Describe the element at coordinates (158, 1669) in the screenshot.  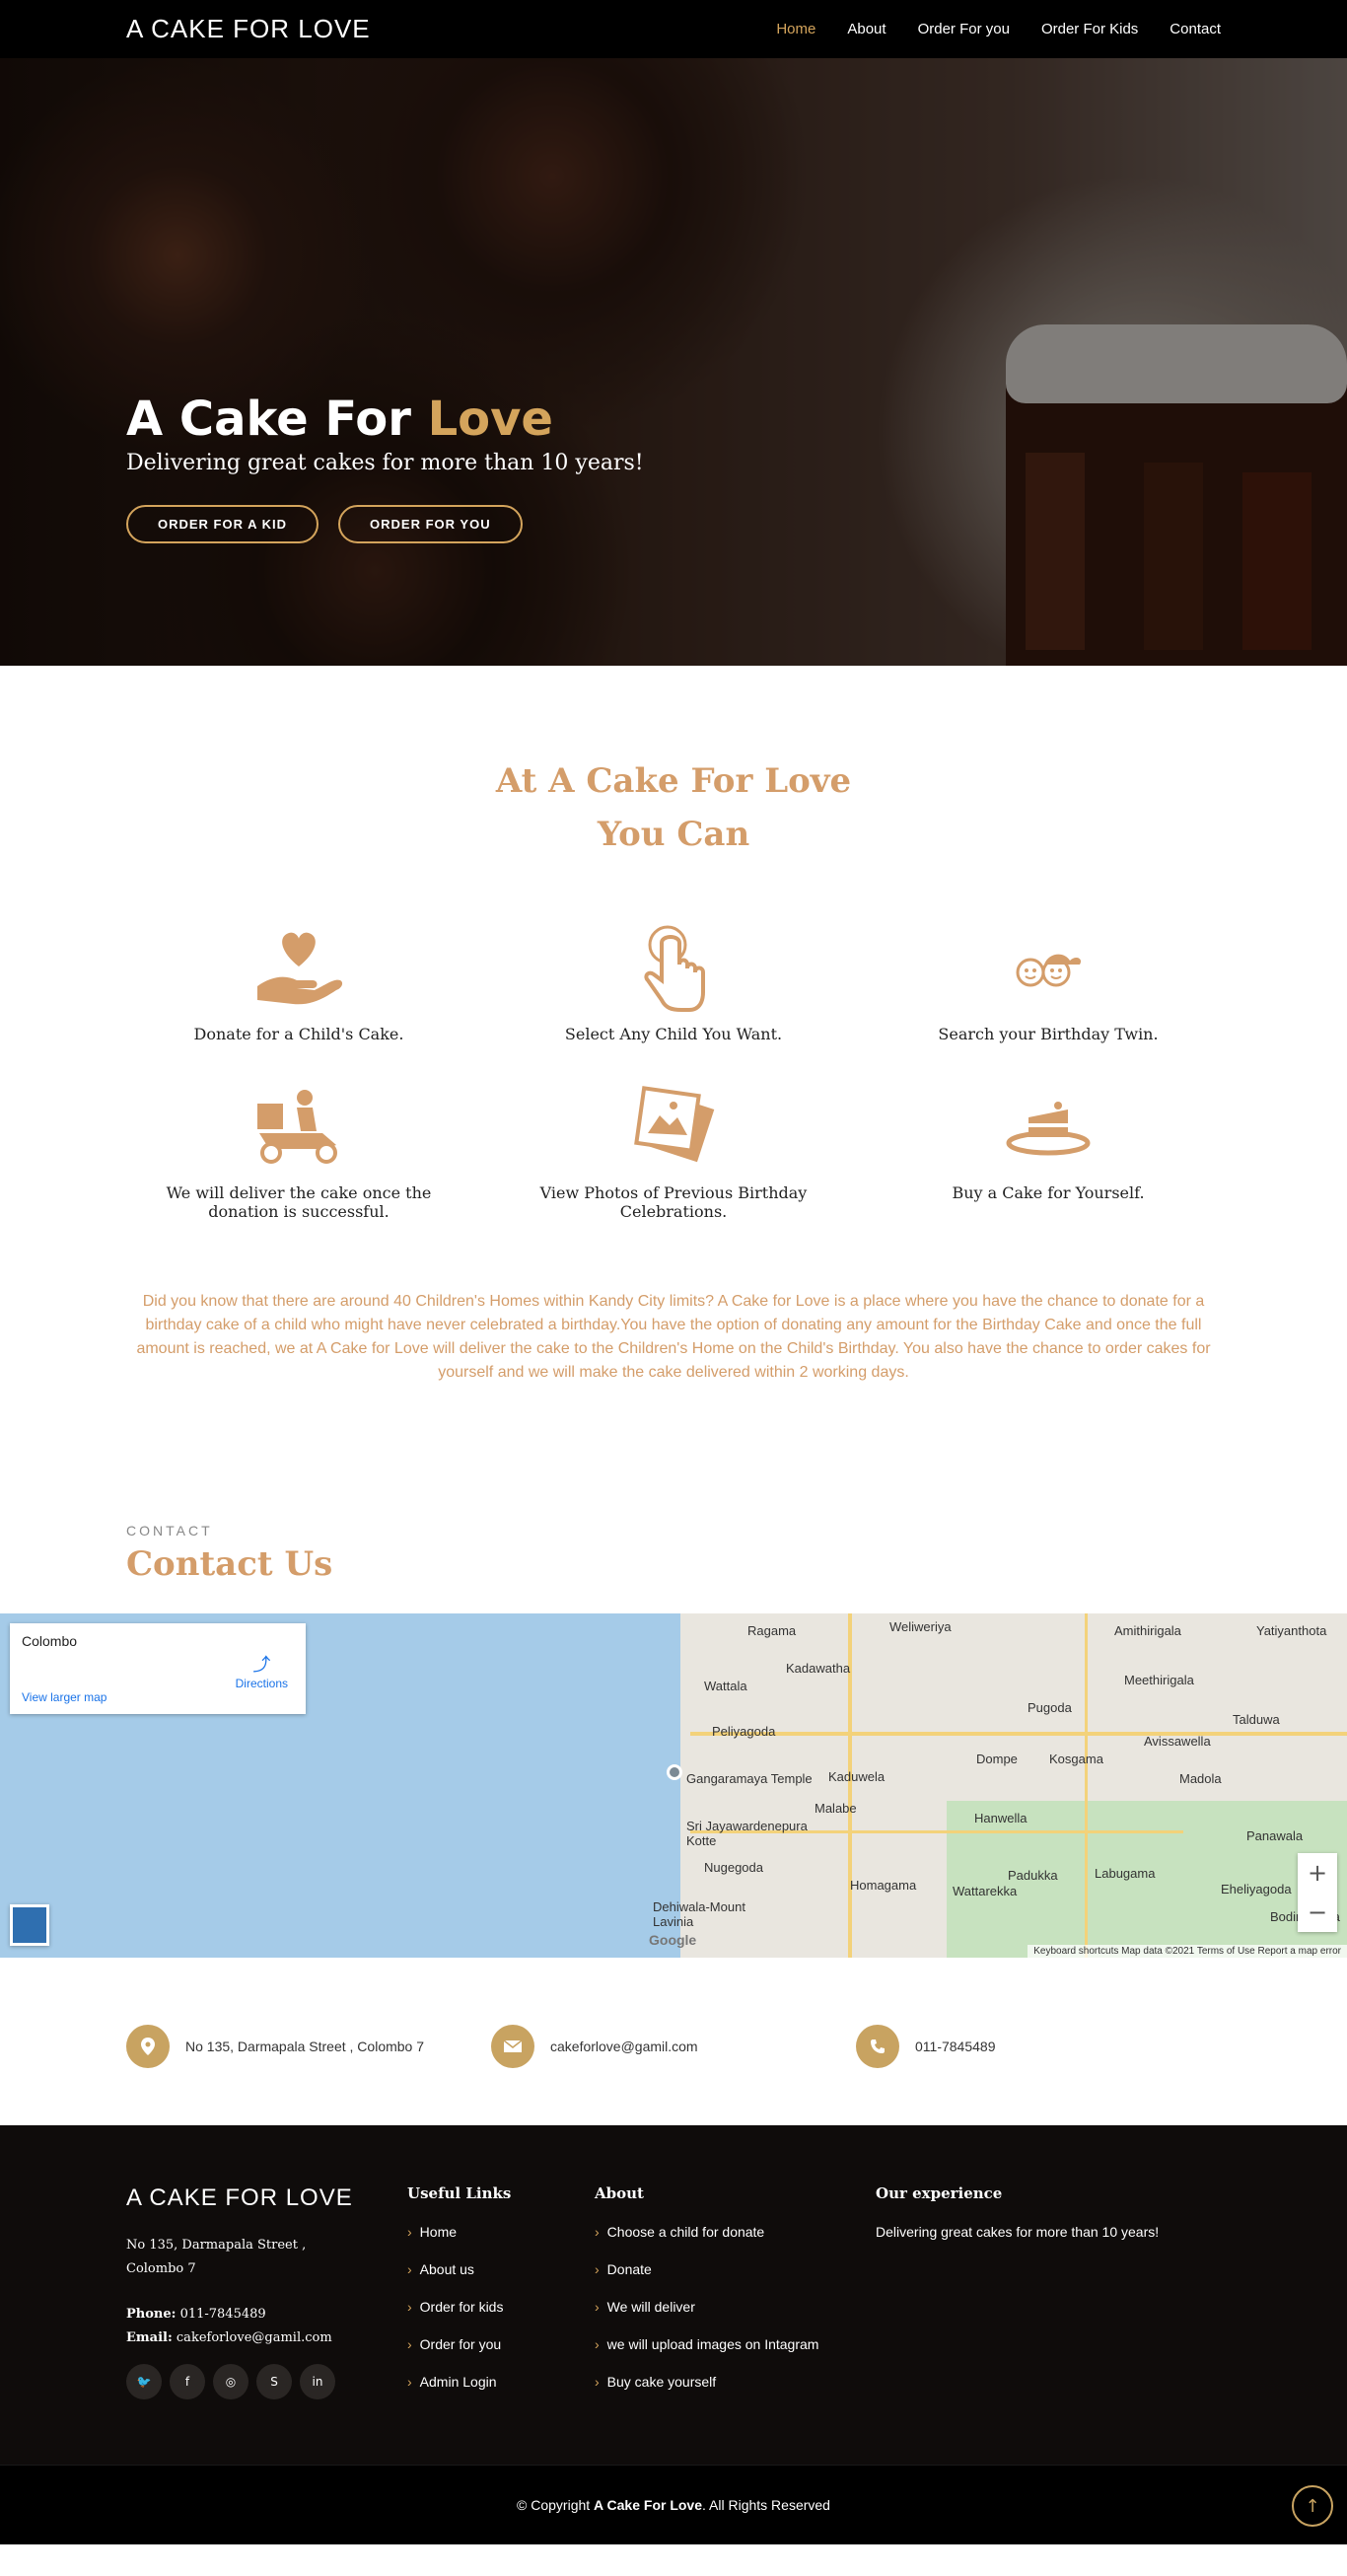
I see `map-info-card: Colombo ⤴ Directions View larger map` at that location.